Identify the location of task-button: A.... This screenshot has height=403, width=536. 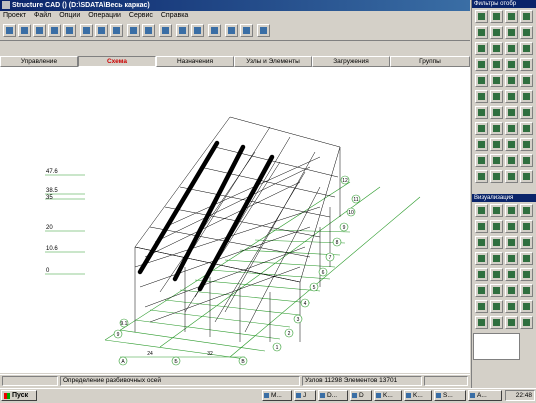
(485, 395).